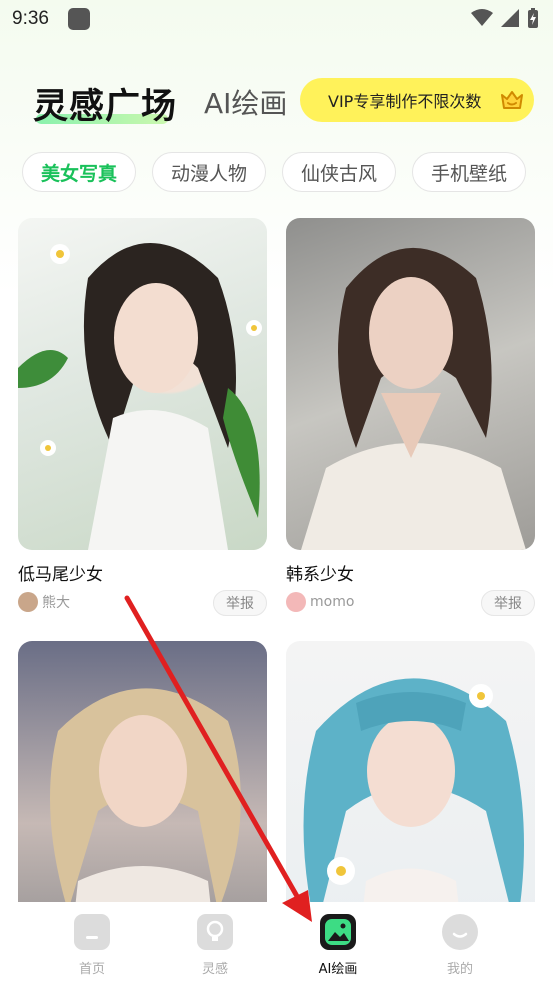 The image size is (553, 984). I want to click on category-tabs: 美女写真 动漫人物 仙侠古风 手机壁纸, so click(276, 172).